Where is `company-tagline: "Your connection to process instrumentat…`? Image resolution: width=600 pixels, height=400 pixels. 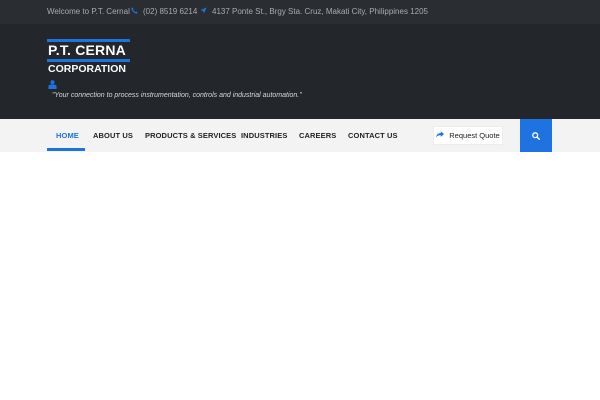 company-tagline: "Your connection to process instrumentat… is located at coordinates (177, 95).